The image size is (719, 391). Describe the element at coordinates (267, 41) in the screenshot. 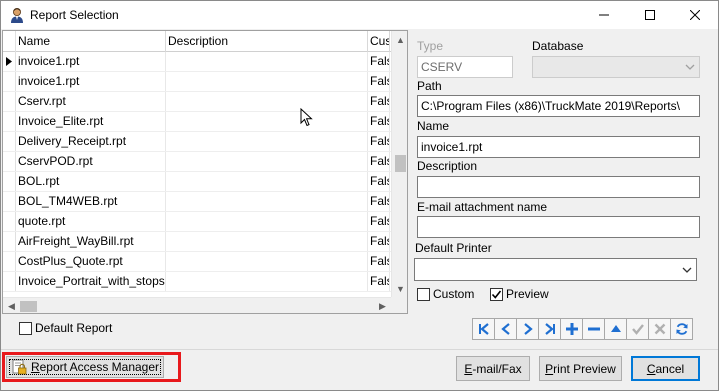

I see `column-header-description: Description` at that location.